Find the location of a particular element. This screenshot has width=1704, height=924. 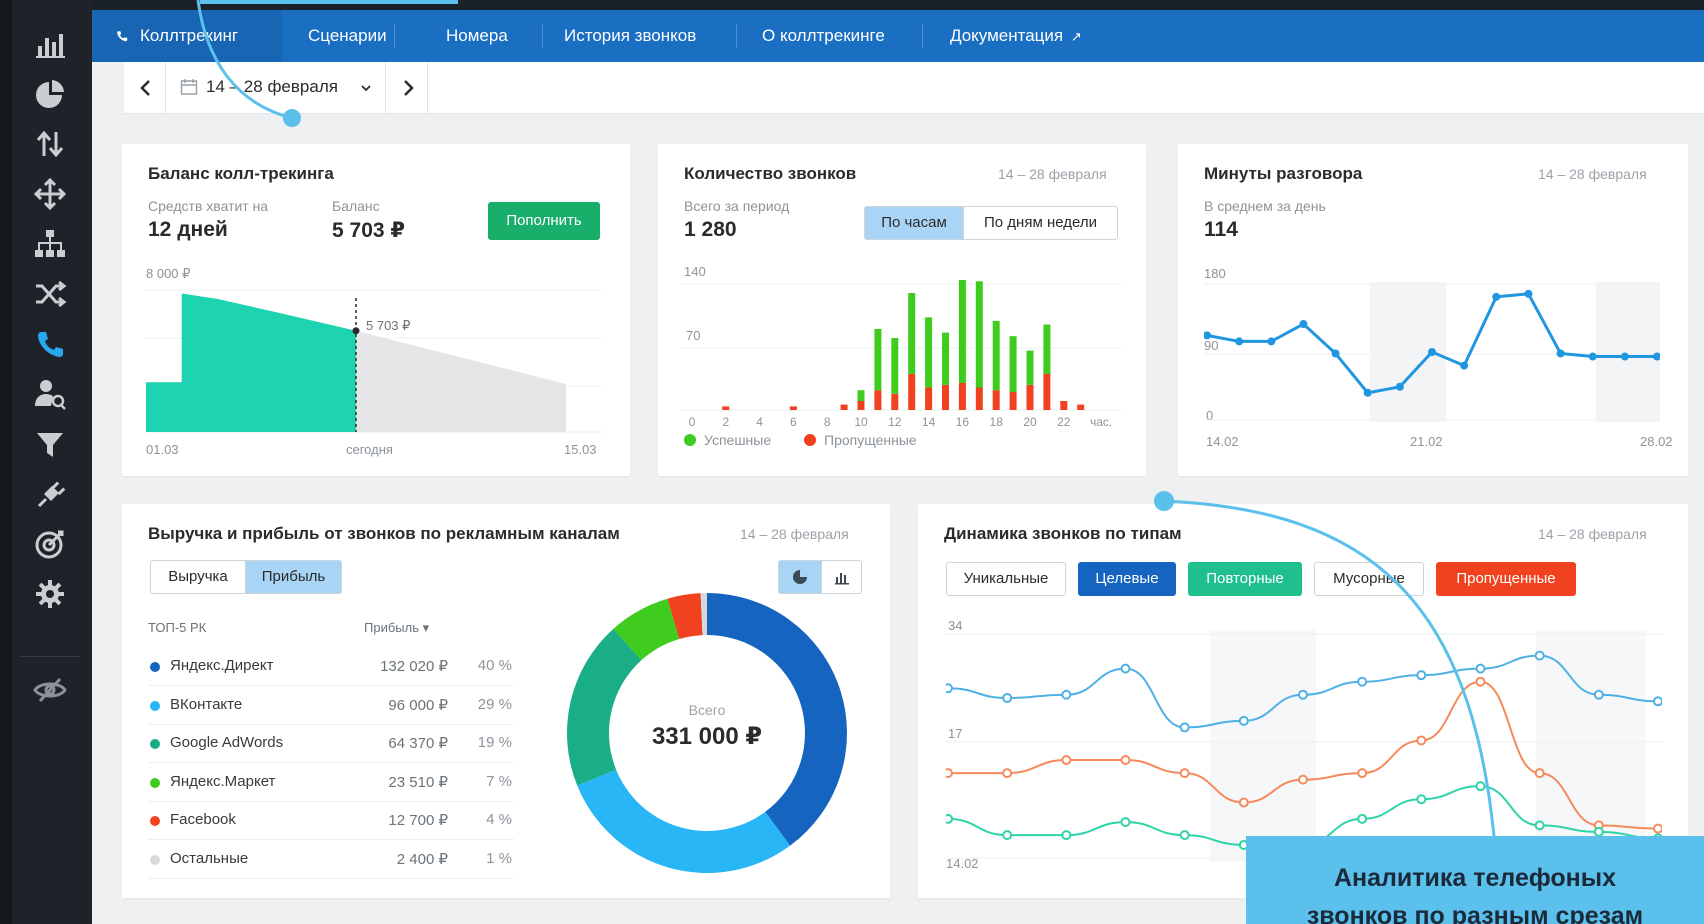

callout-line-2: звонков по разным срезам is located at coordinates (1475, 913).